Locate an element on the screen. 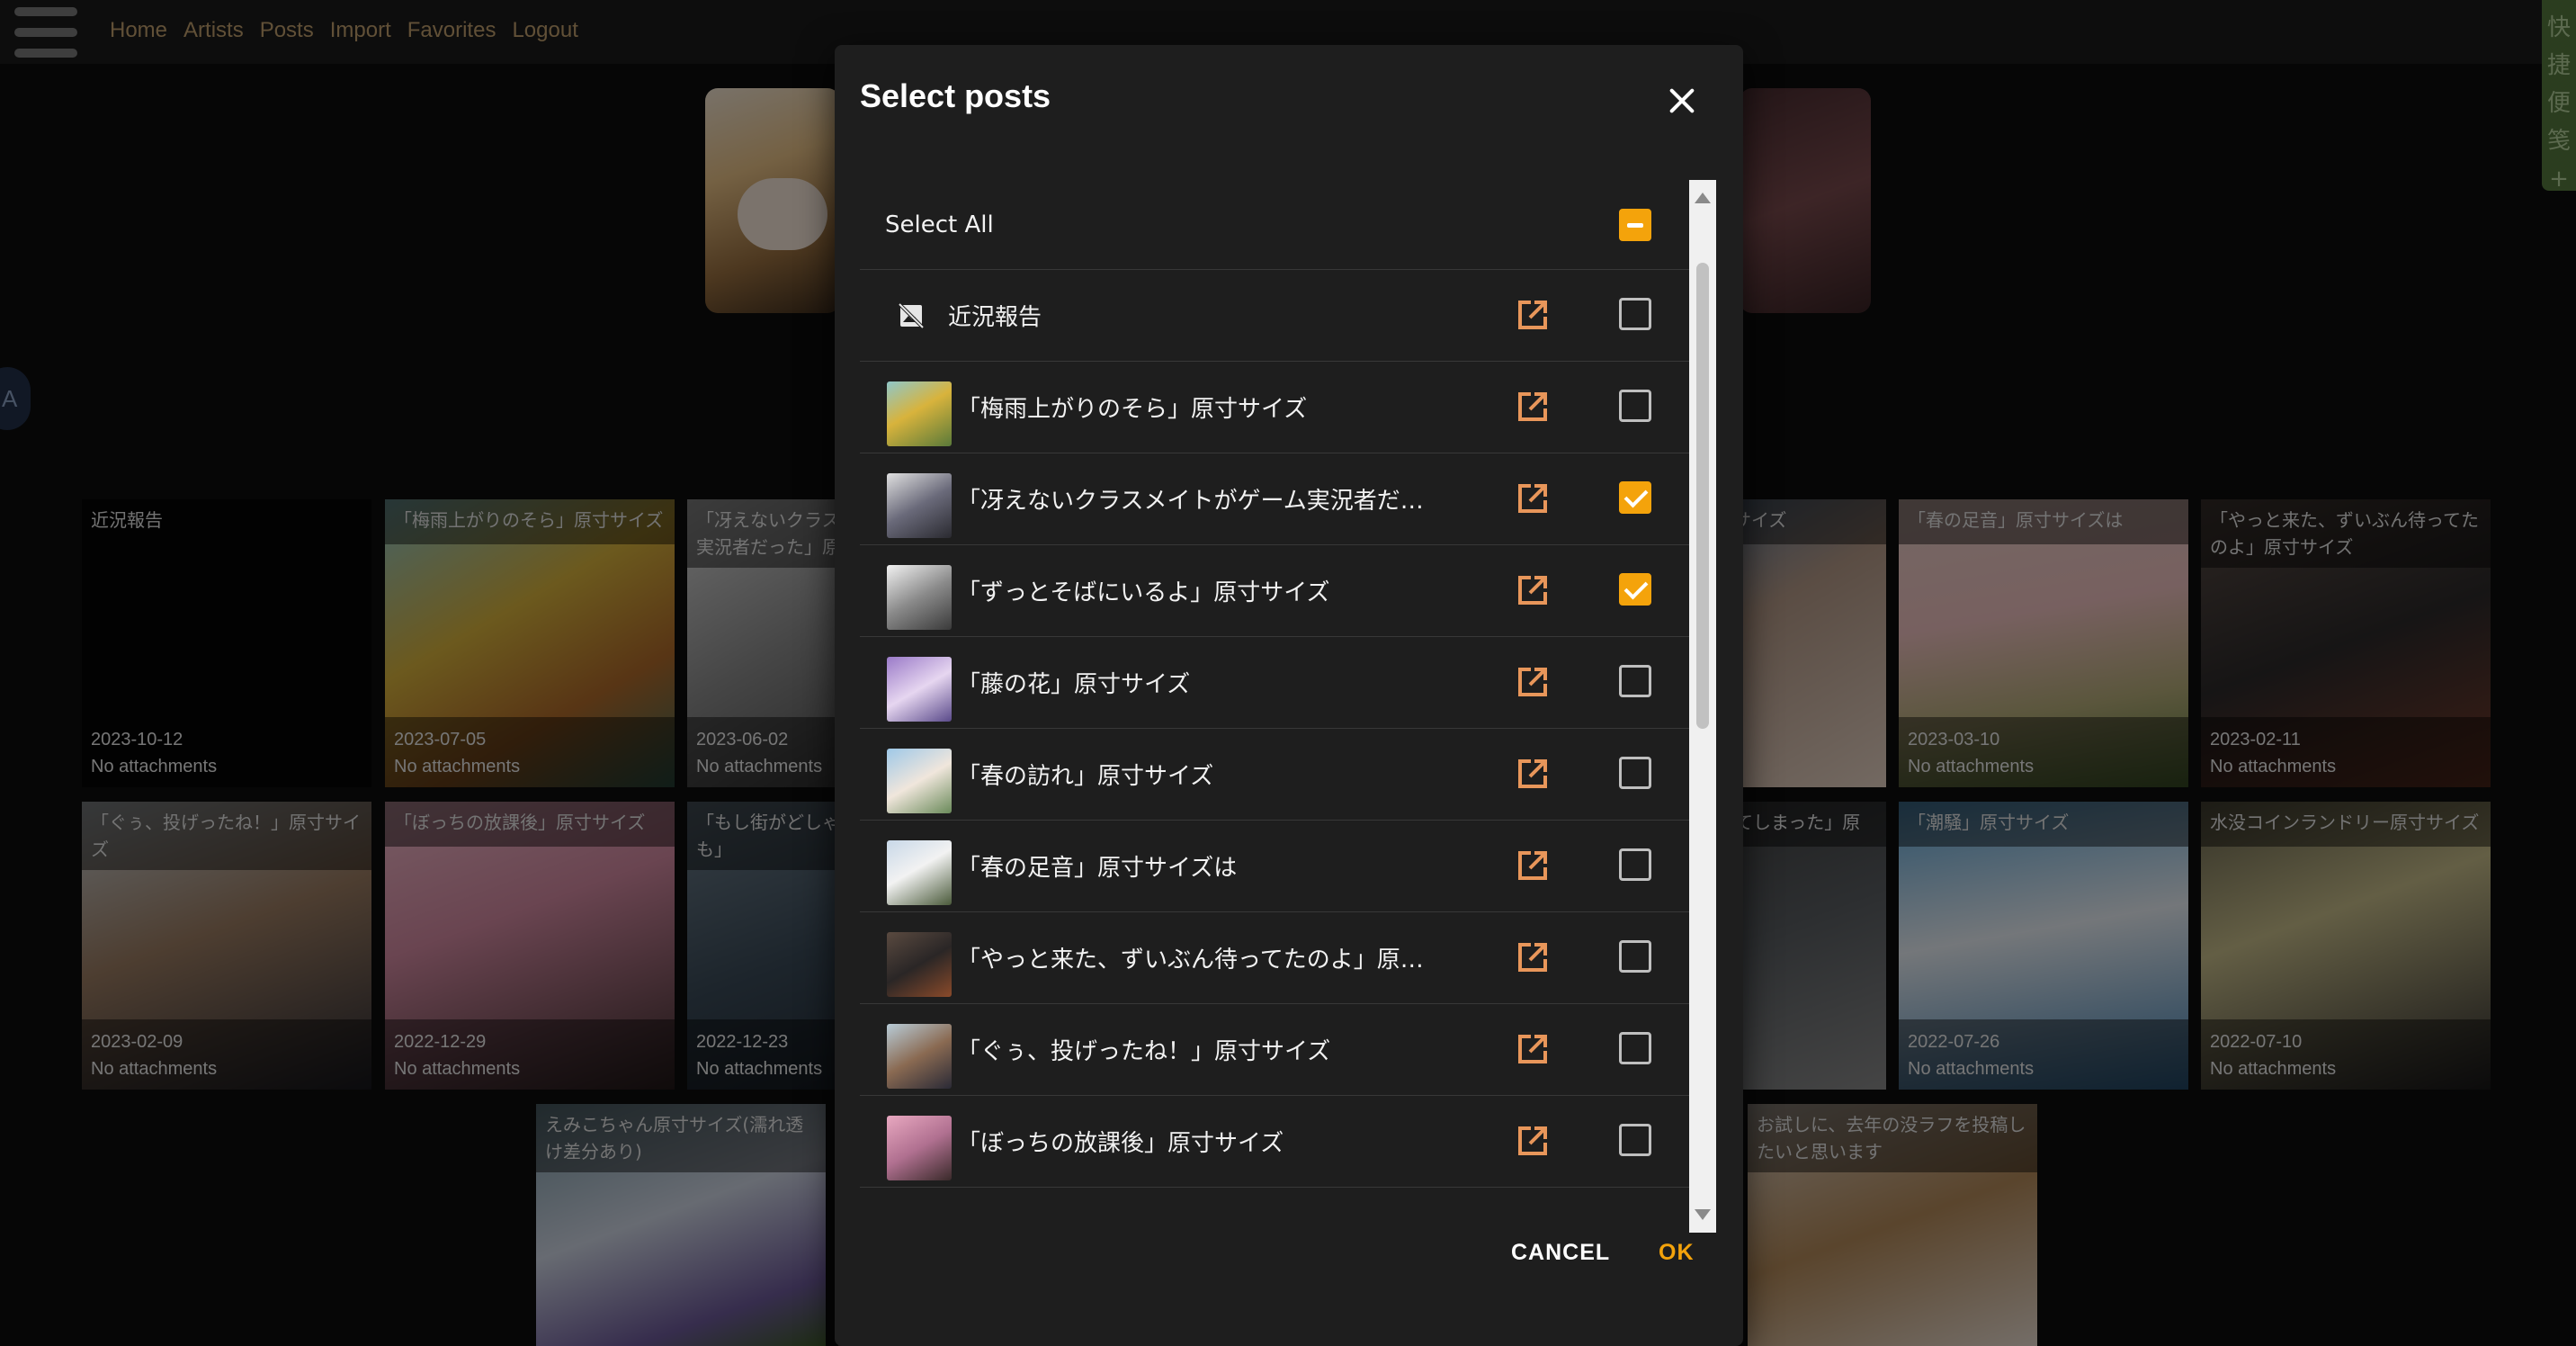 The image size is (2576, 1346). ok-button: OK is located at coordinates (1677, 1253).